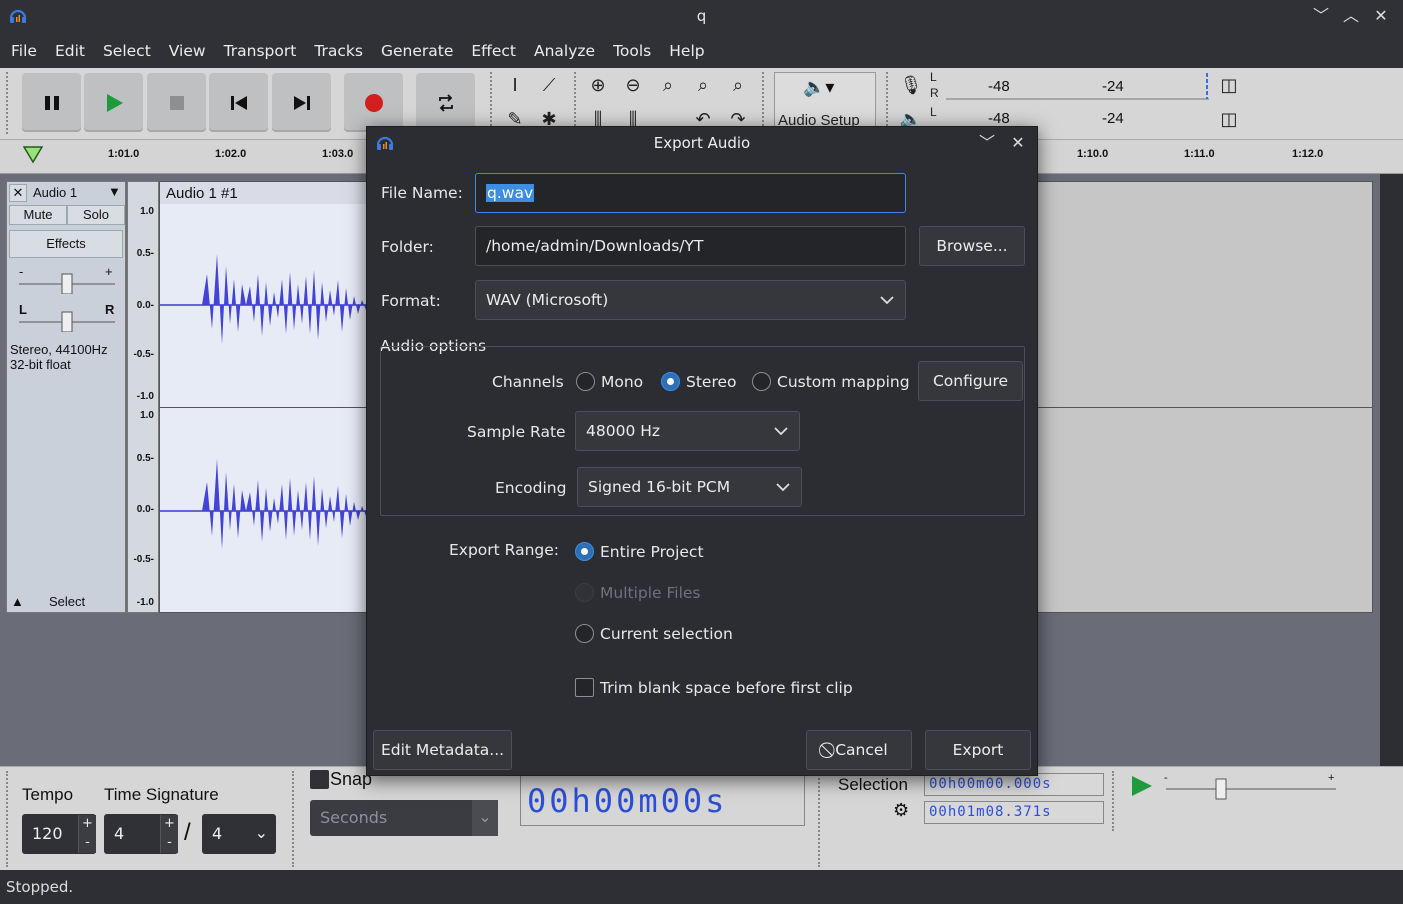 This screenshot has width=1403, height=904. I want to click on time-sig-numerator-stepper: 4 + -, so click(141, 834).